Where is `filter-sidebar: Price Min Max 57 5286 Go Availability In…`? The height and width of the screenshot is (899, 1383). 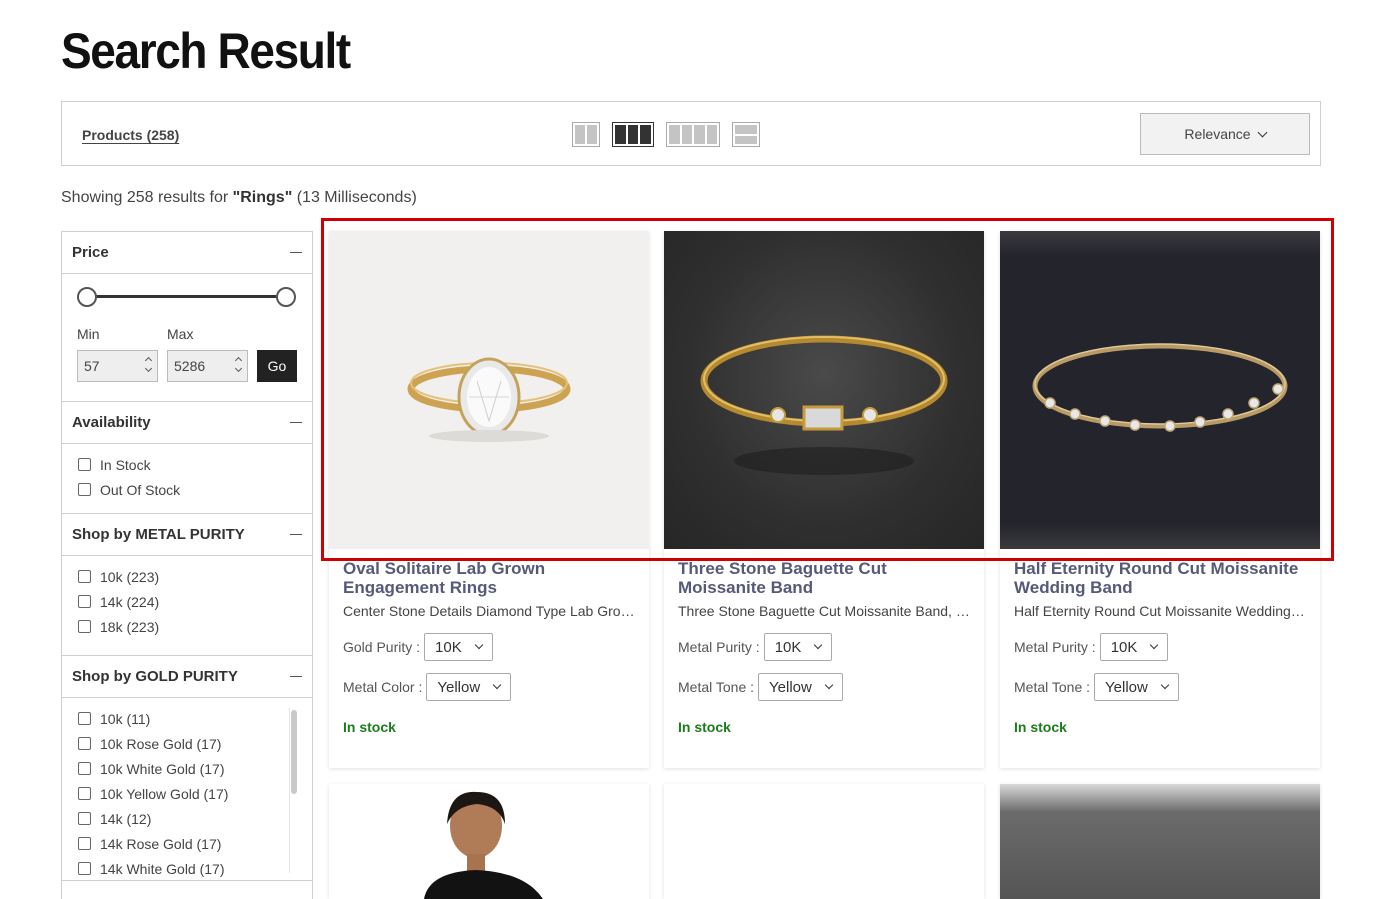 filter-sidebar: Price Min Max 57 5286 Go Availability In… is located at coordinates (187, 565).